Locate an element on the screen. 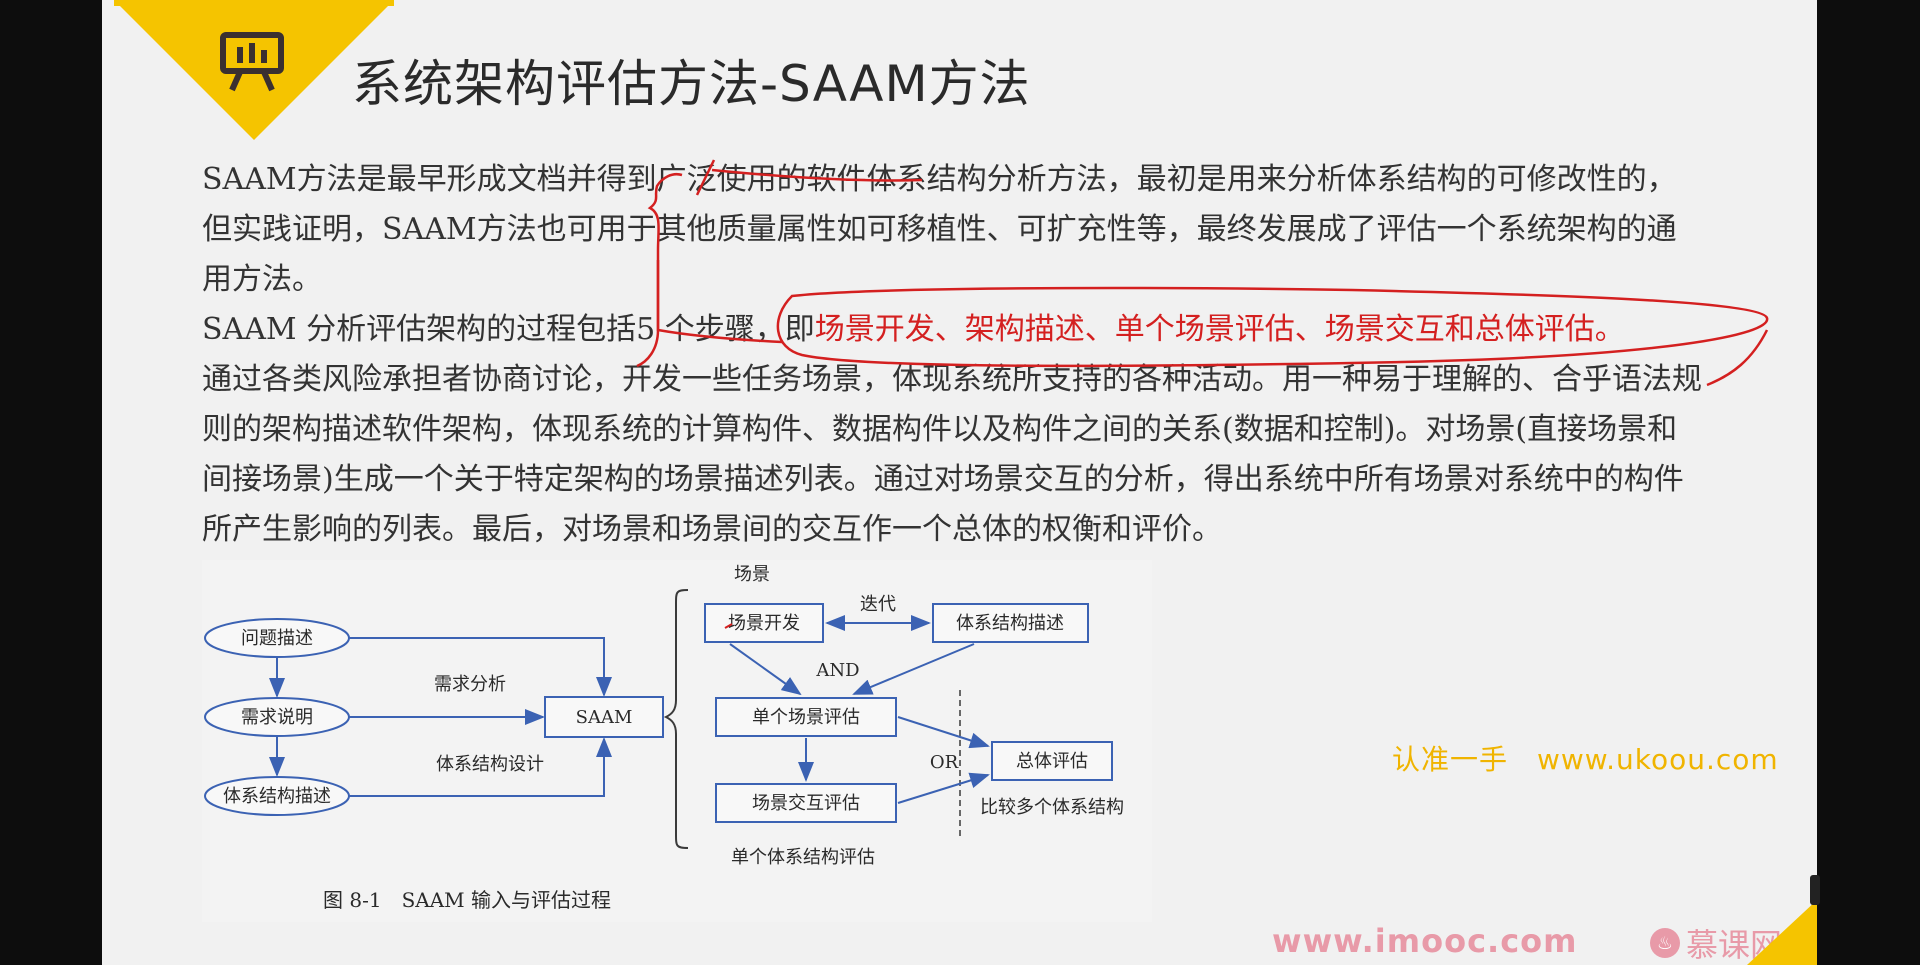  slide-title: 系统架构评估方法-SAAM方法 is located at coordinates (691, 84).